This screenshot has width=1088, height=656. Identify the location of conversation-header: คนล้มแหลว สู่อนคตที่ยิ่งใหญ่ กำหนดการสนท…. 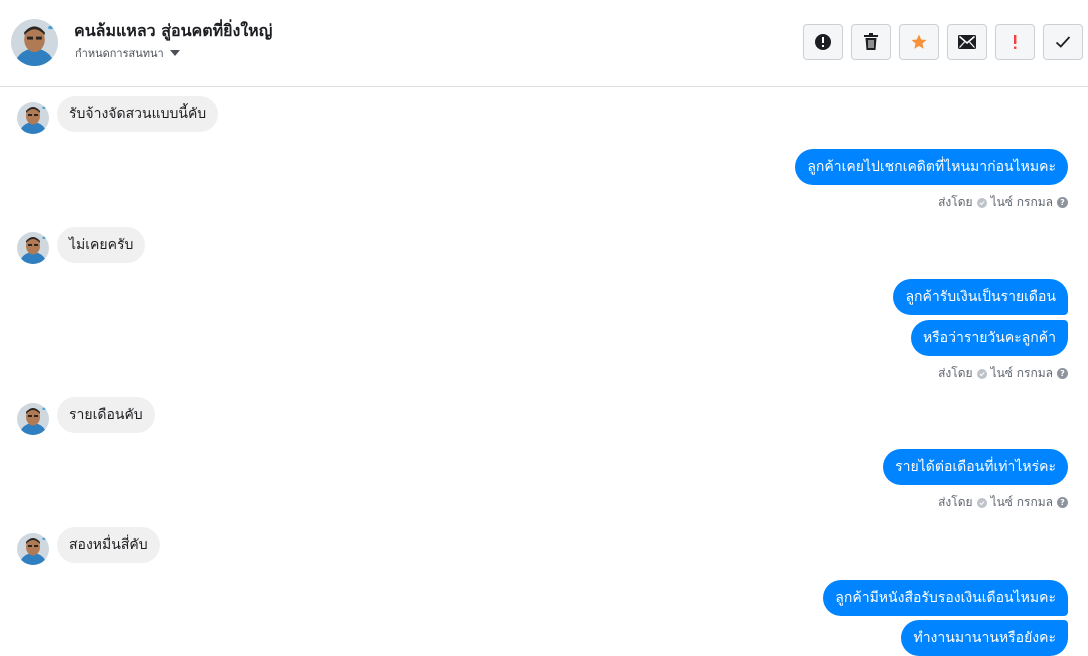
(544, 43).